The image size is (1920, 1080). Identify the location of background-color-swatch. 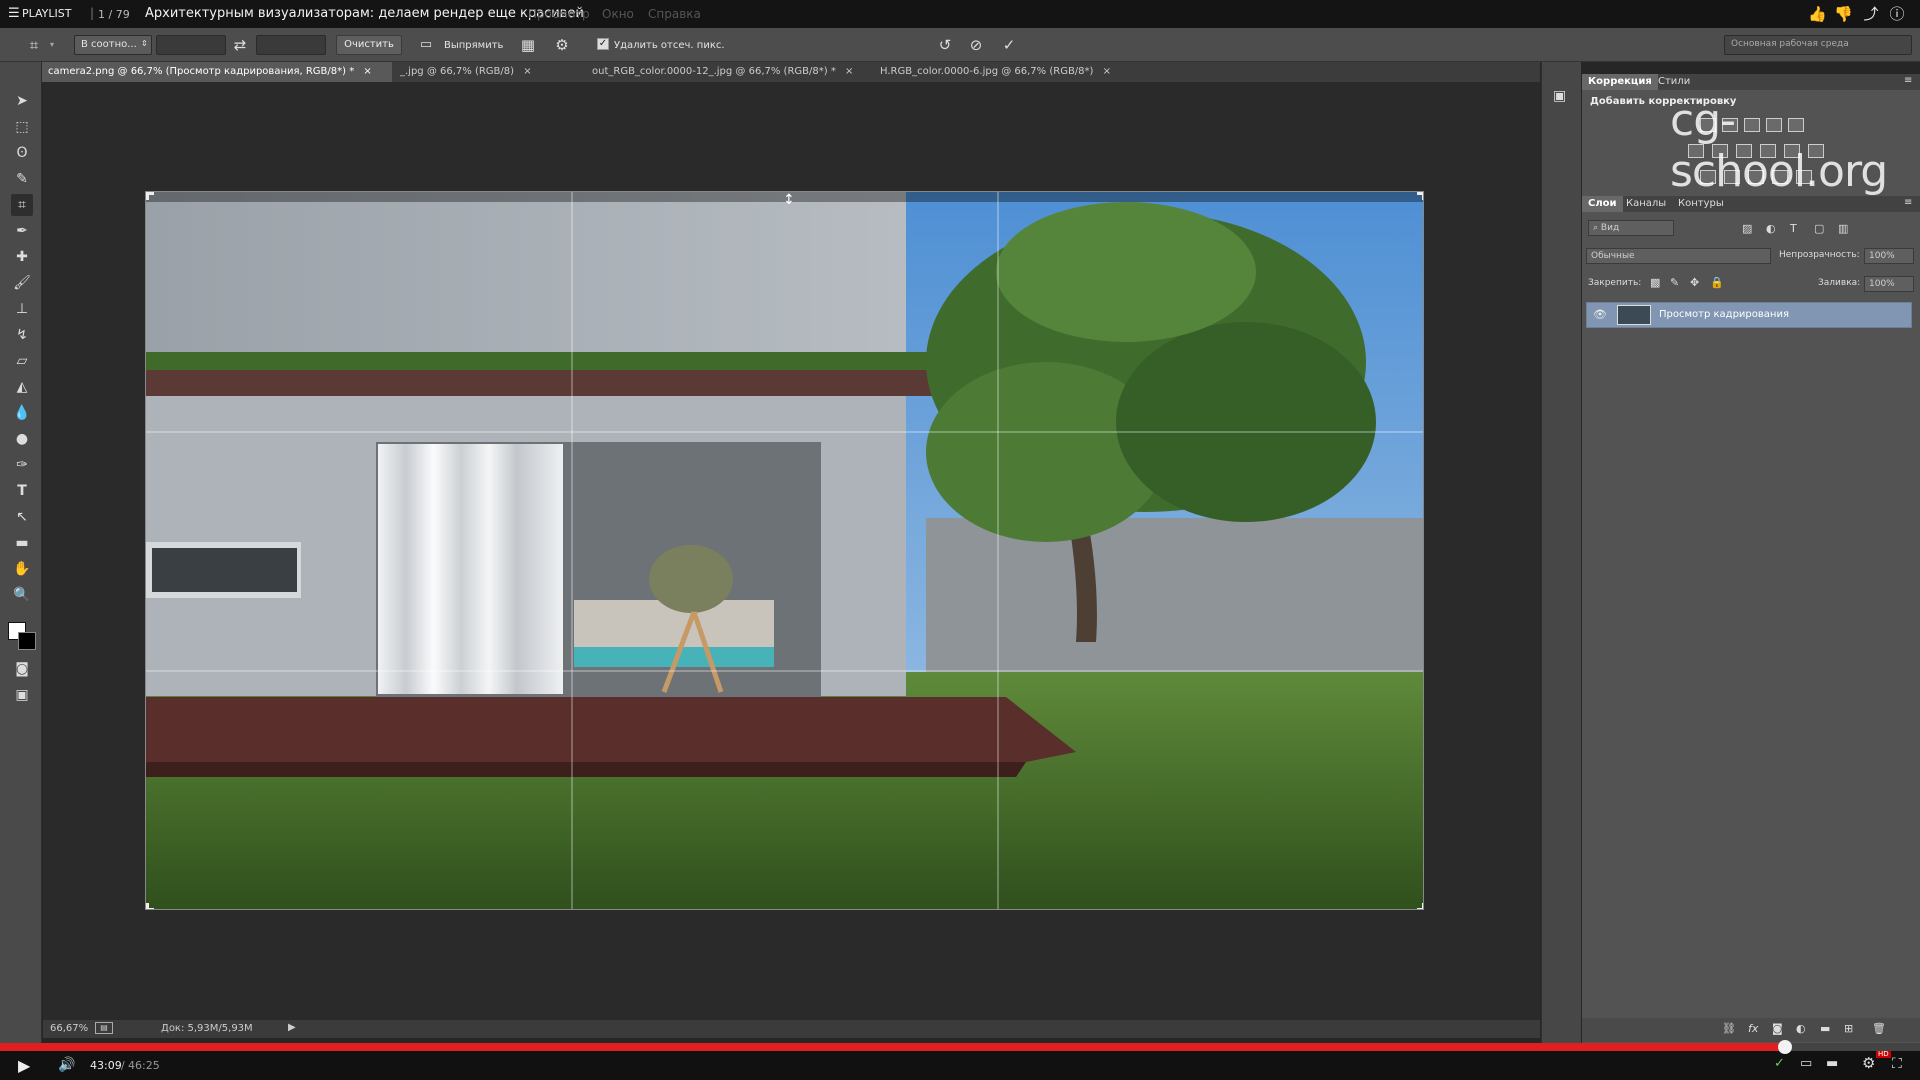
(27, 641).